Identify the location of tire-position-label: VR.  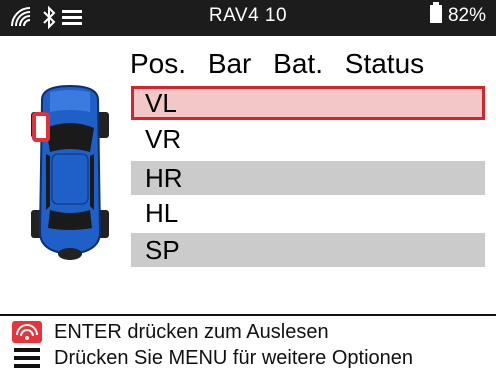
(163, 139).